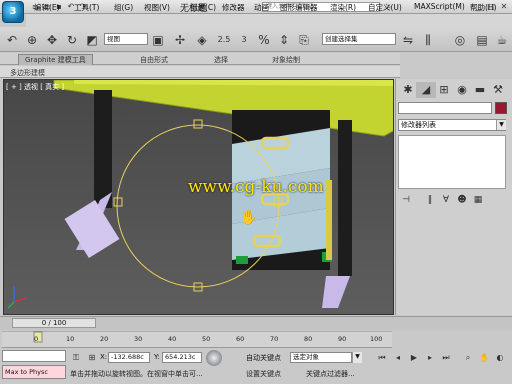  Describe the element at coordinates (483, 7) in the screenshot. I see `menu-help: 帮助(H)` at that location.